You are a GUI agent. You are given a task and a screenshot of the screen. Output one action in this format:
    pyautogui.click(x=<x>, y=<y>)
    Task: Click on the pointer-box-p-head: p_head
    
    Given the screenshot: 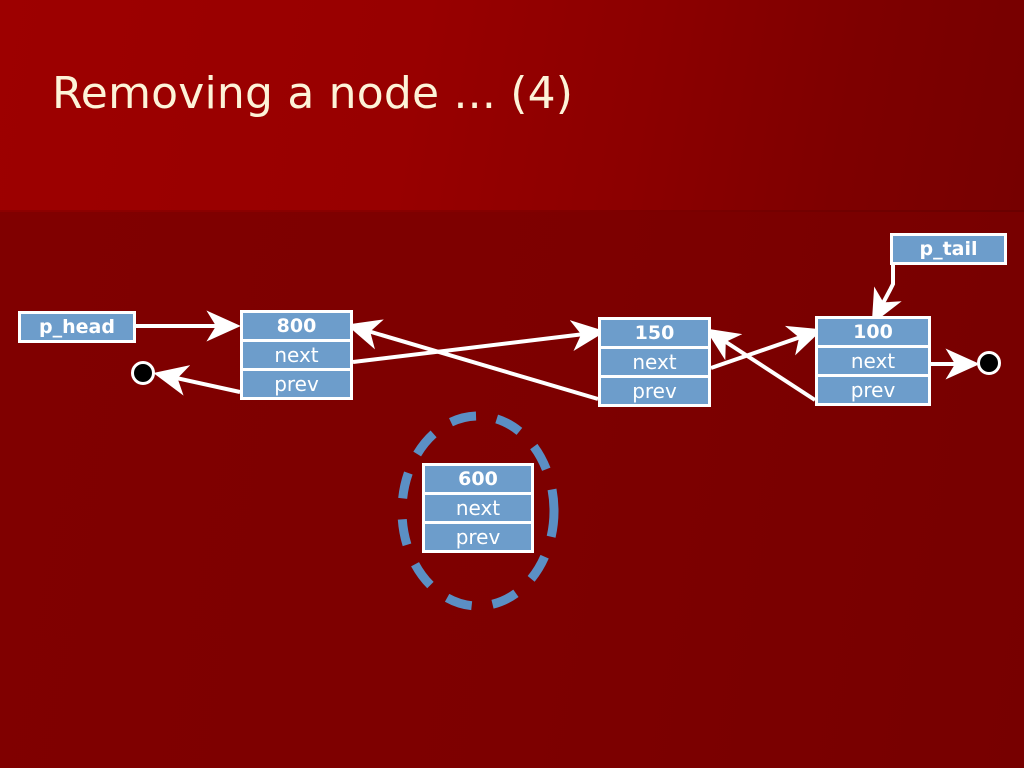 What is the action you would take?
    pyautogui.click(x=77, y=327)
    